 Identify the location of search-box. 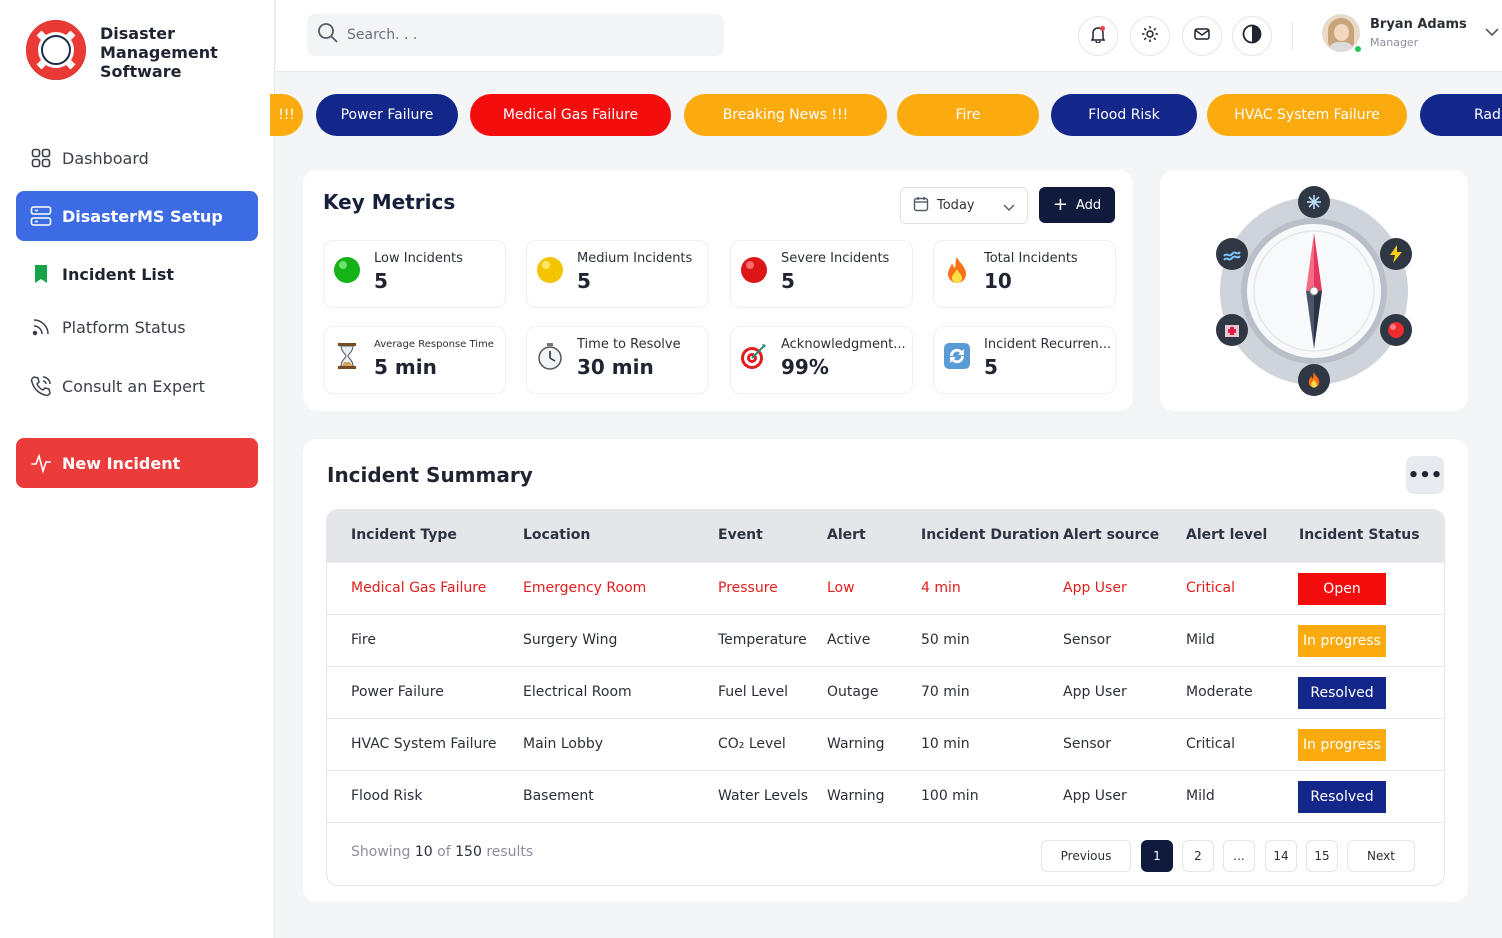
(515, 35).